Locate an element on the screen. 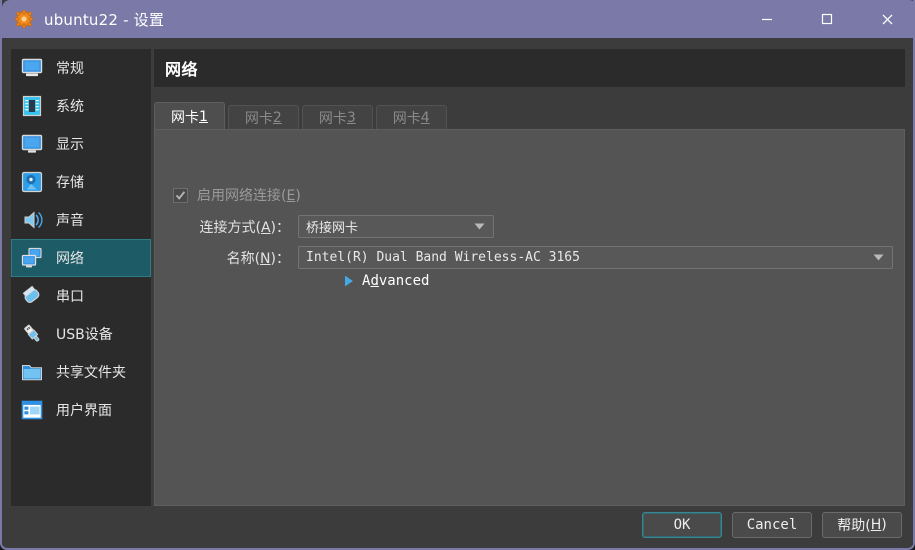 Image resolution: width=915 pixels, height=550 pixels. attached-to-value: 桥接网卡 is located at coordinates (332, 228).